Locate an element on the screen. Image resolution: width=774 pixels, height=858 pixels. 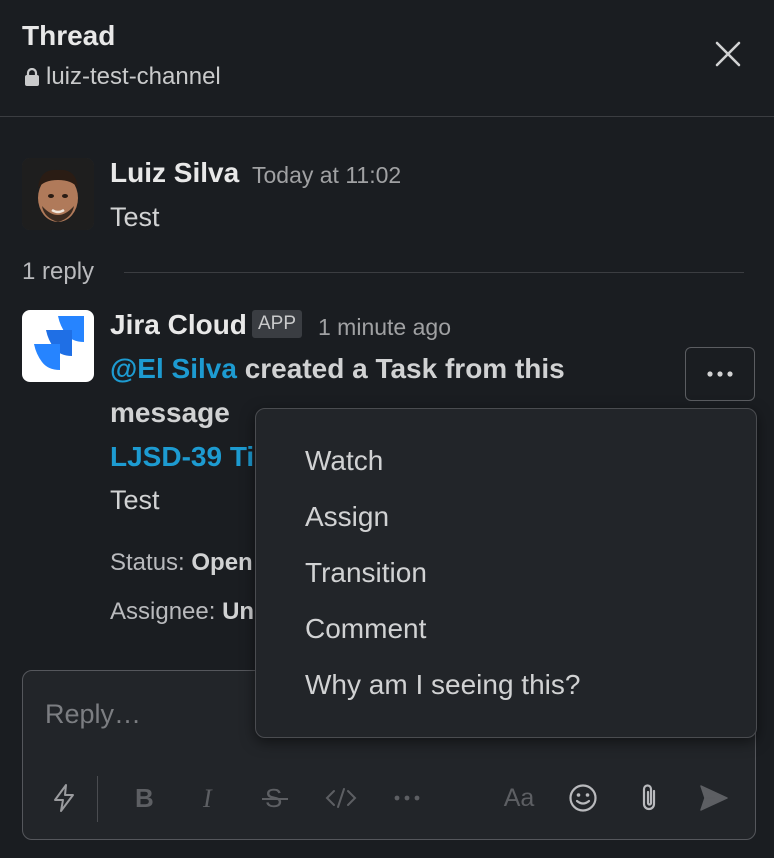
message-text: Test is located at coordinates (135, 217).